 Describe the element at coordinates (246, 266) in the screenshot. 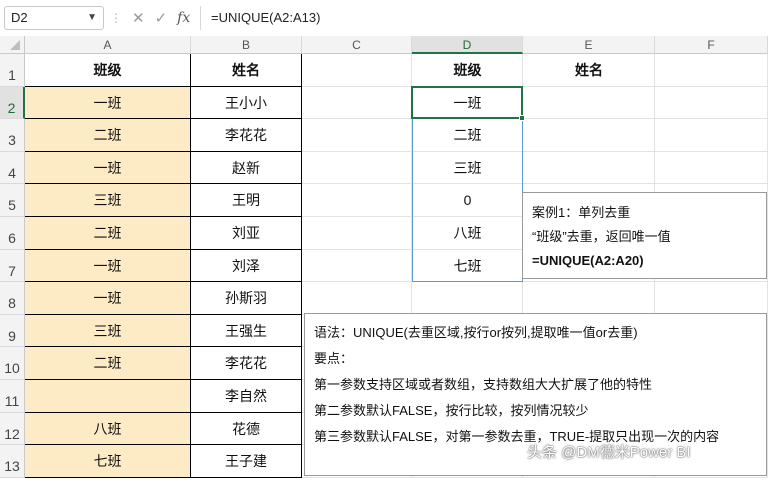

I see `cell-name: 刘泽` at that location.